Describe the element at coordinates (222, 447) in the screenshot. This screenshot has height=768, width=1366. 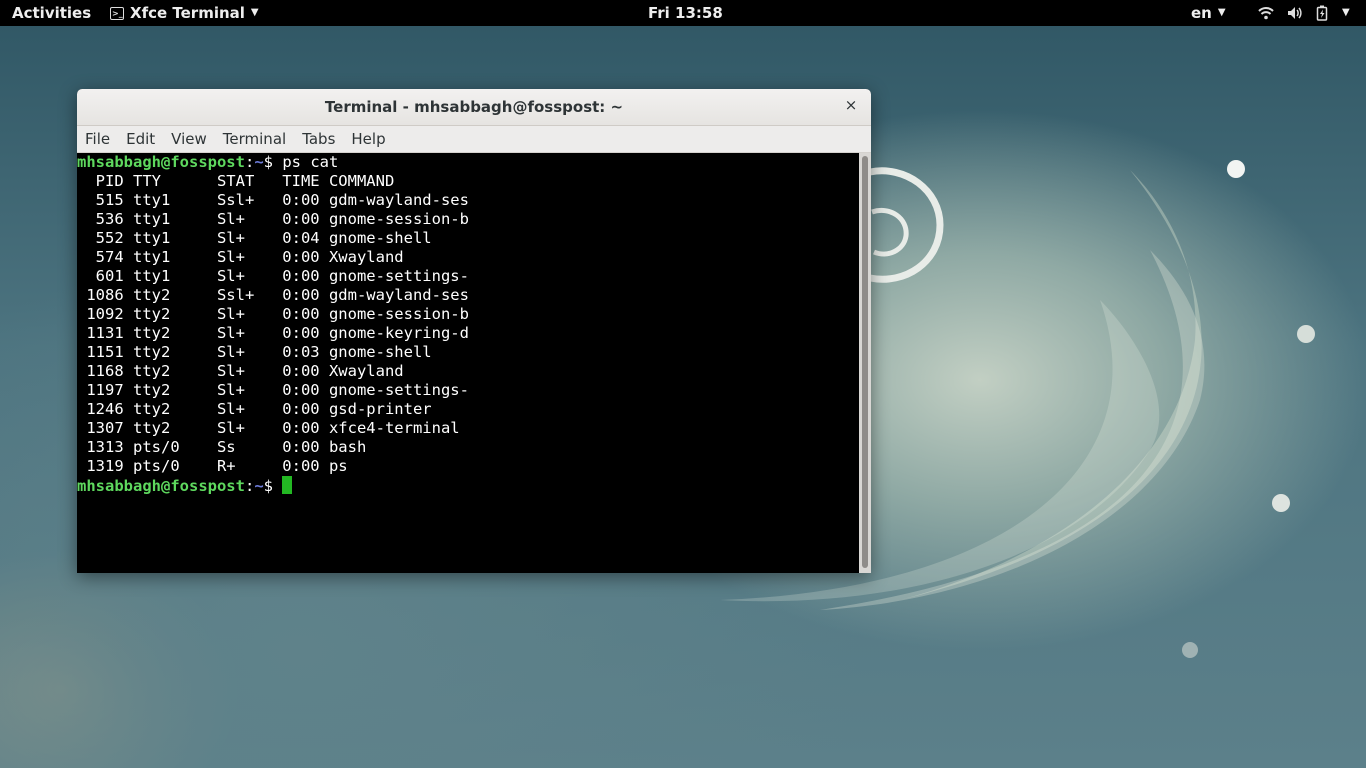
I see `output-line: 1313 pts/0 Ss 0:00 bash` at that location.